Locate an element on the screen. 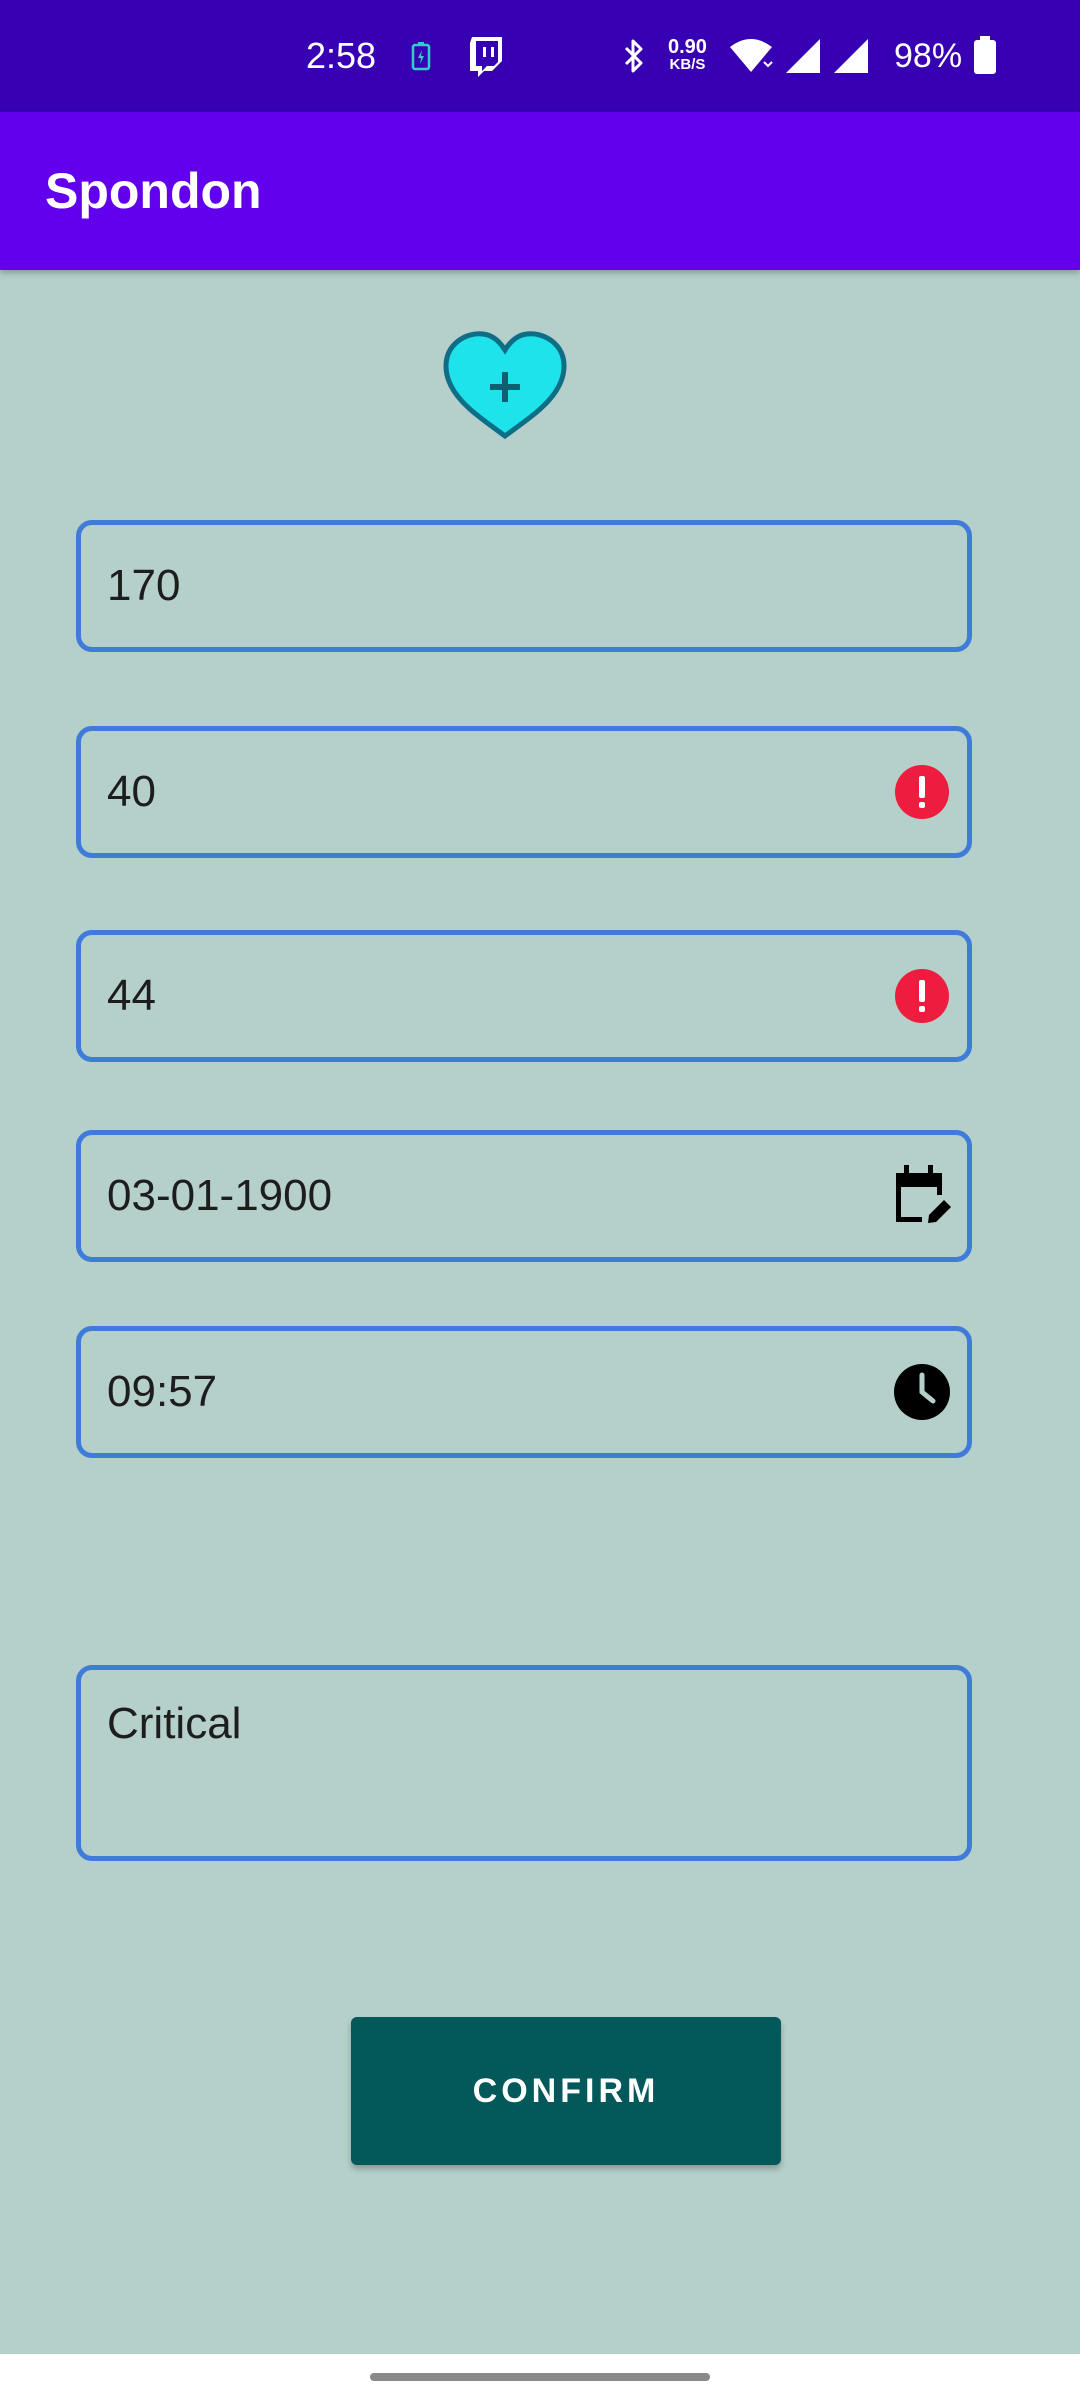  navigation-bar is located at coordinates (540, 2377).